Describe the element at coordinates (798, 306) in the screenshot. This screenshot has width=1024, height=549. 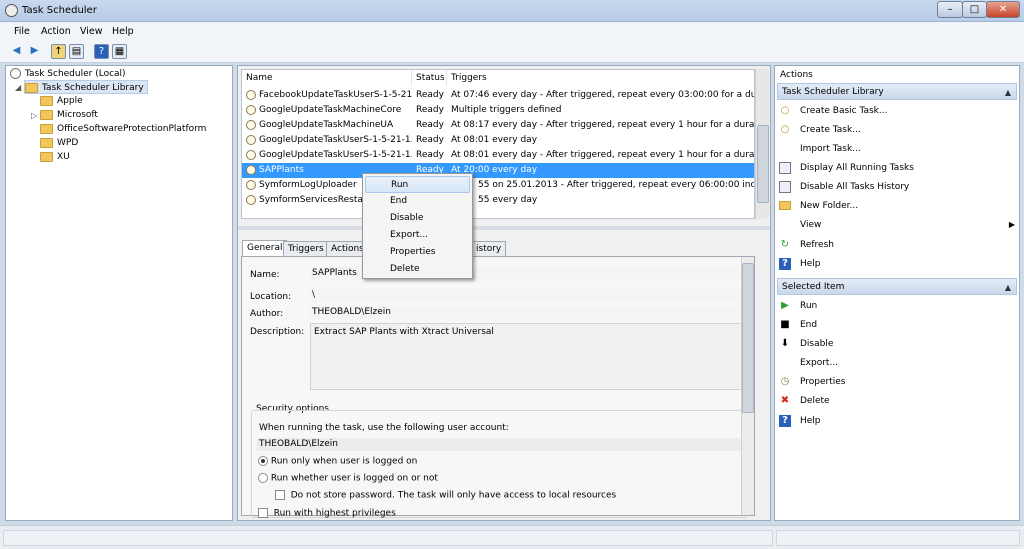
I see `action-run: ▶ Run` at that location.